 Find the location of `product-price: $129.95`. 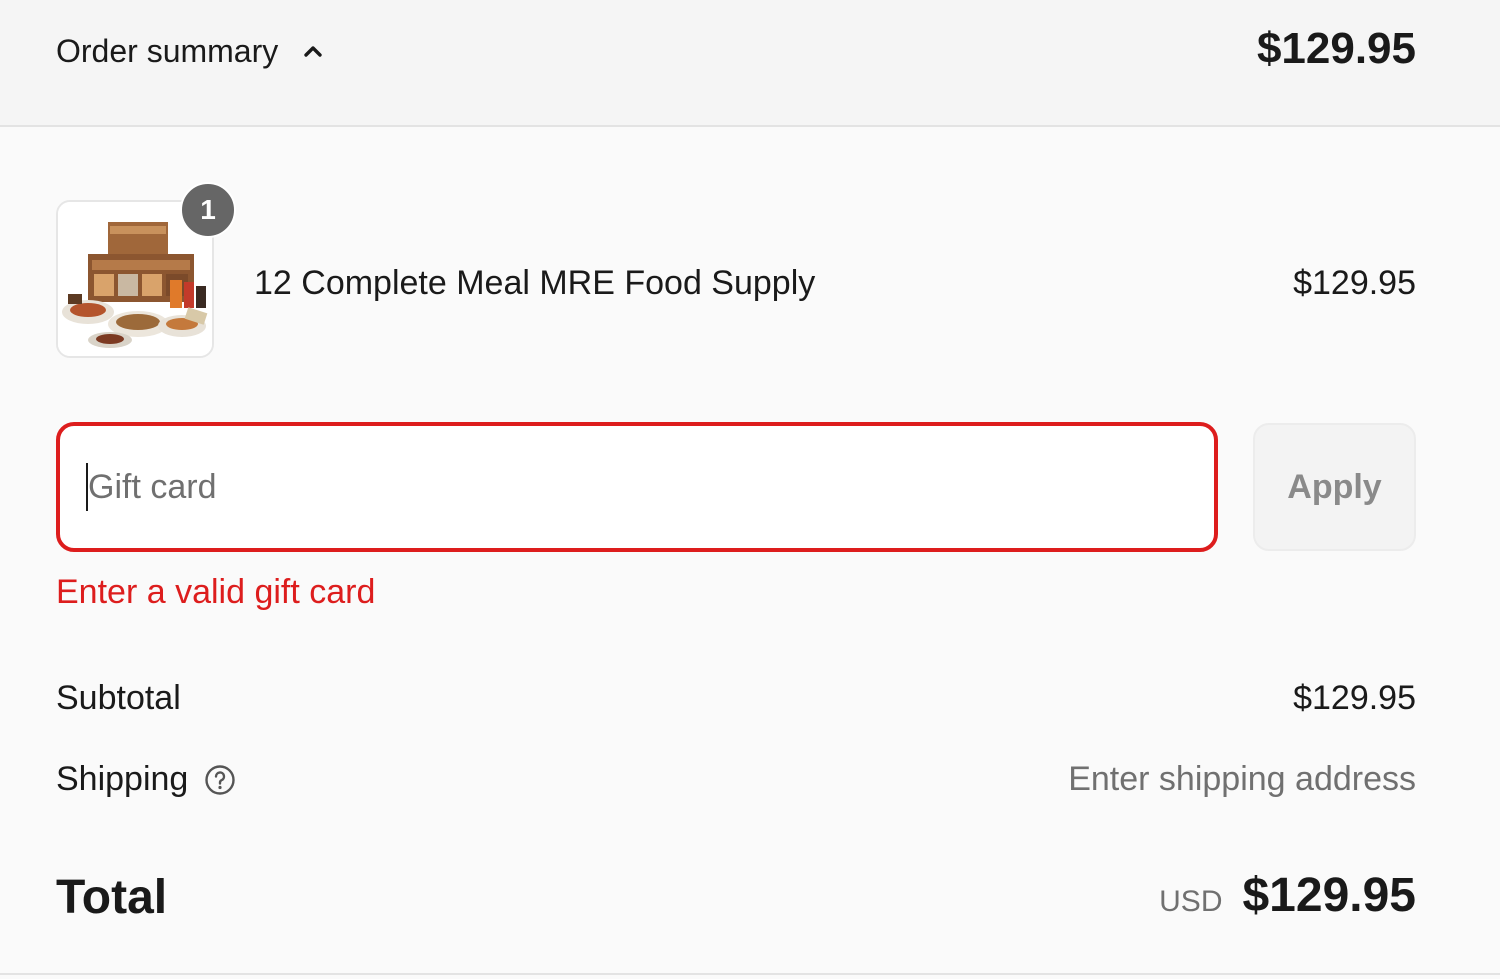

product-price: $129.95 is located at coordinates (1354, 283).